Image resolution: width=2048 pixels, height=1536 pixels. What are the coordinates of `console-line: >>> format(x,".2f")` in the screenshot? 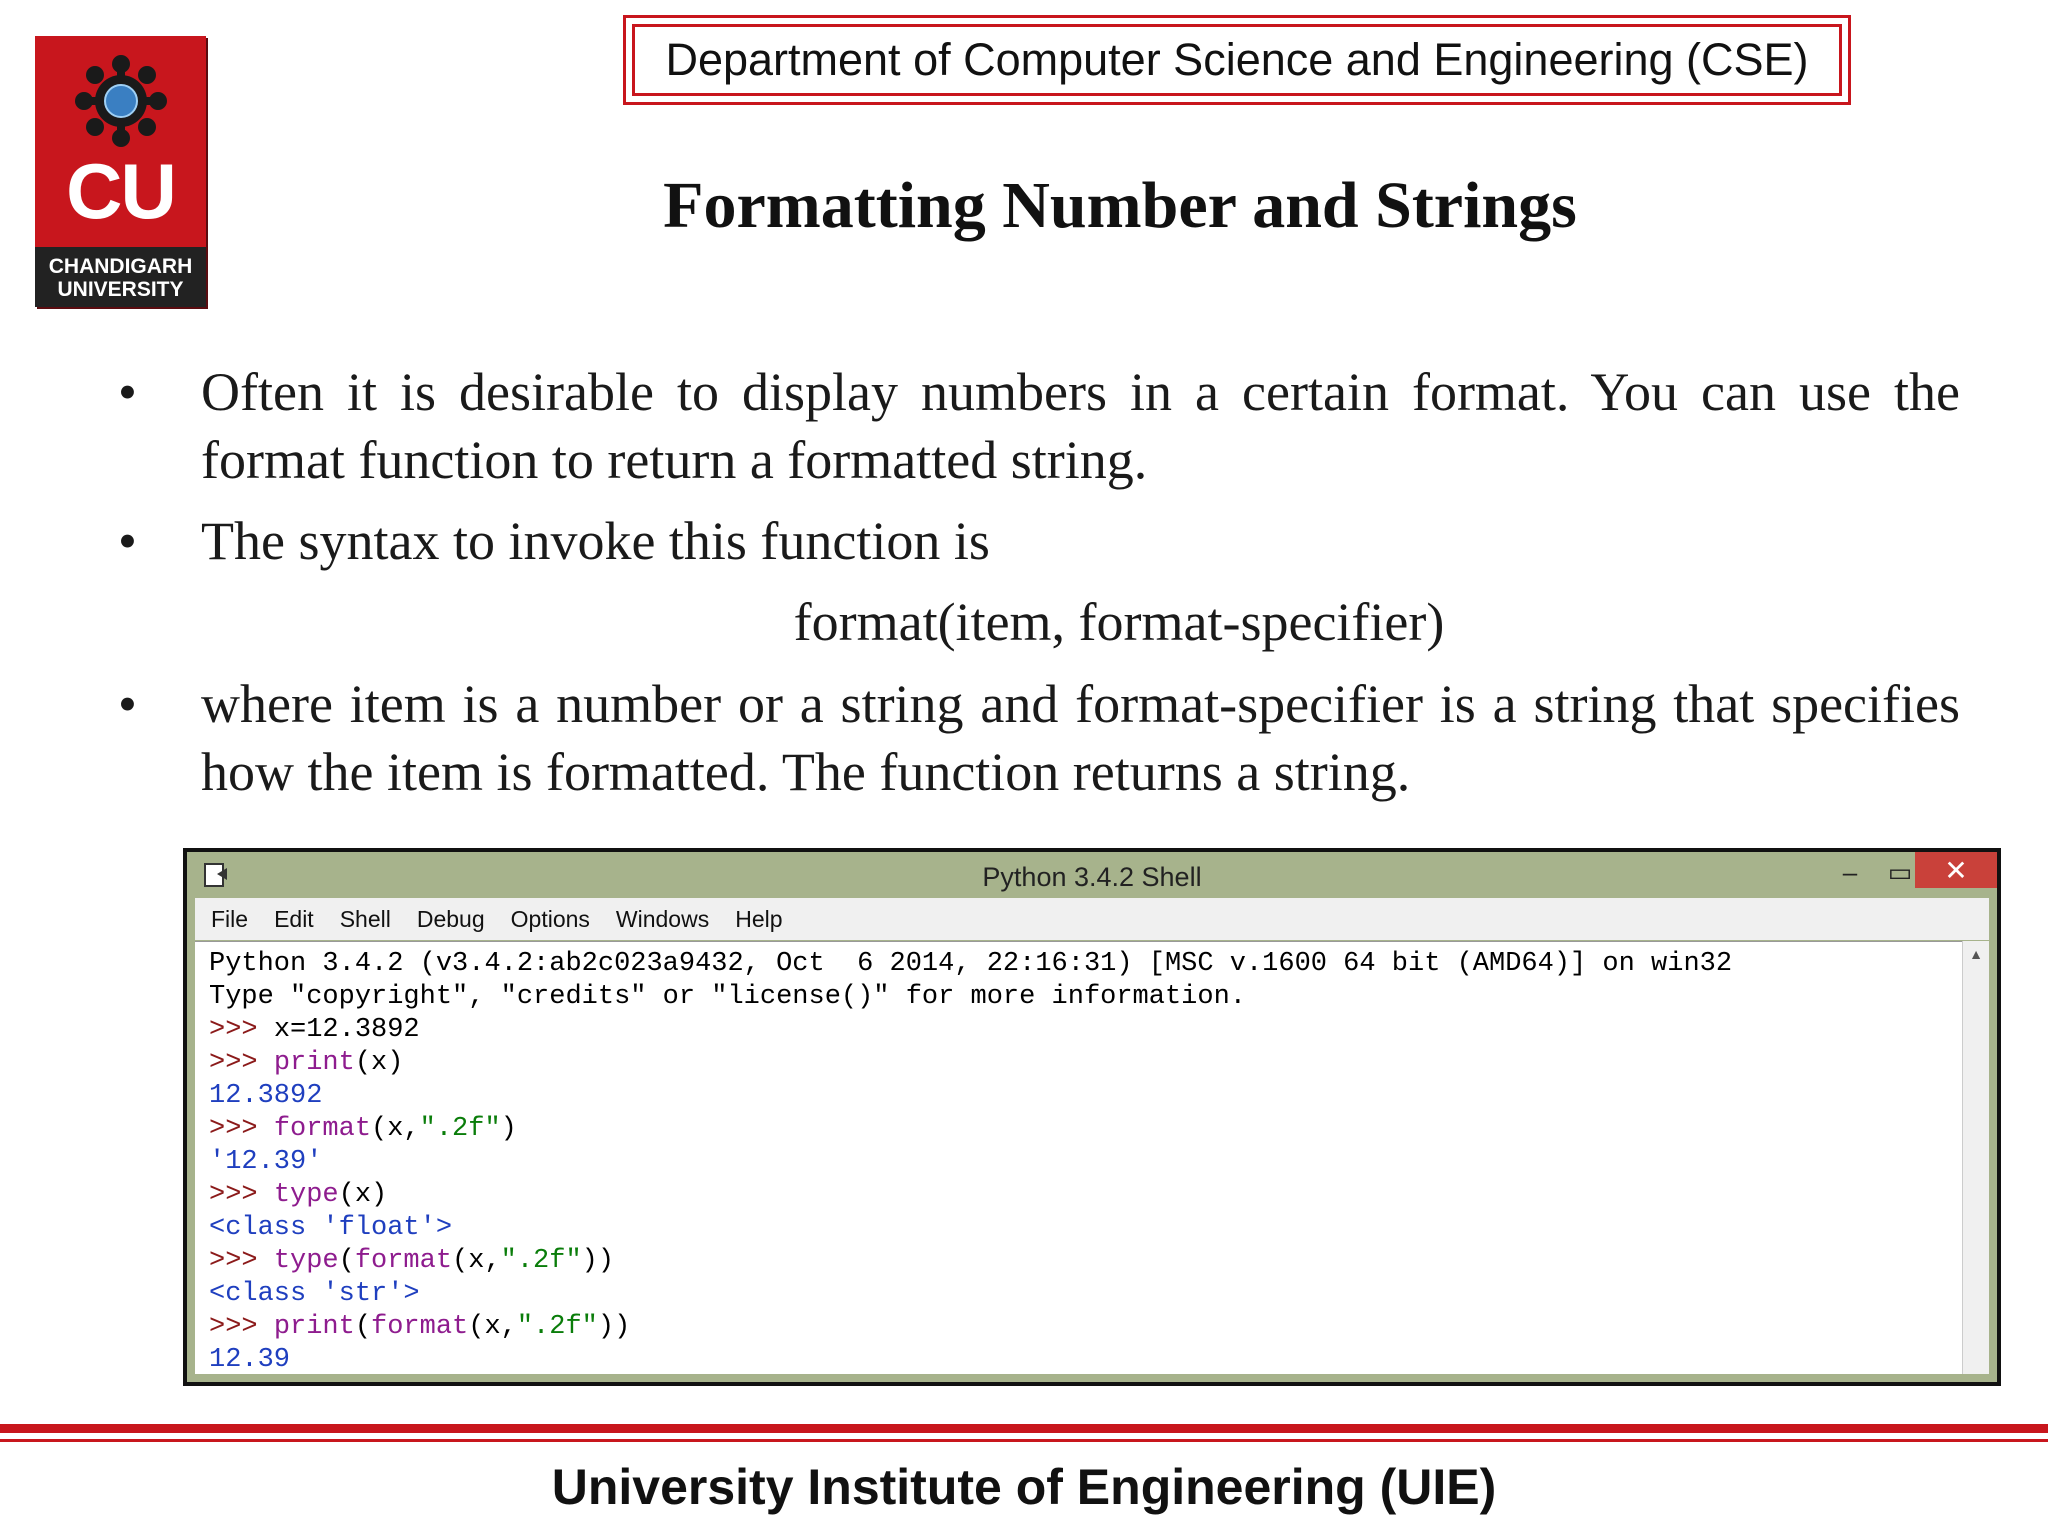 It's located at (1086, 1129).